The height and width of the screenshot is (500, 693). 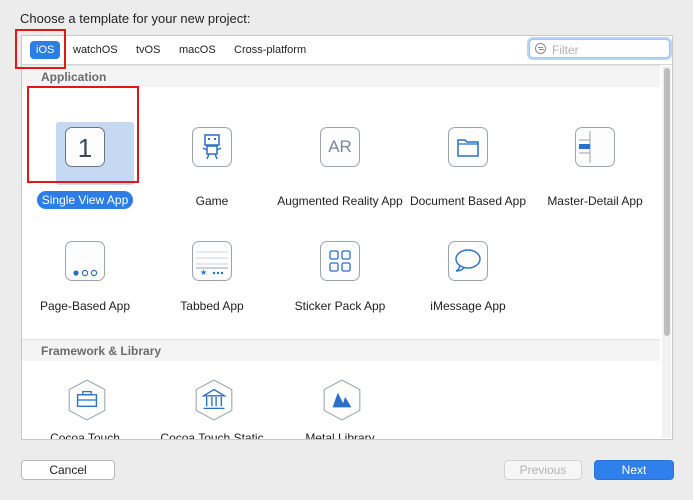 What do you see at coordinates (340, 175) in the screenshot?
I see `template-augmented-reality-app: AR Augmented Reality App` at bounding box center [340, 175].